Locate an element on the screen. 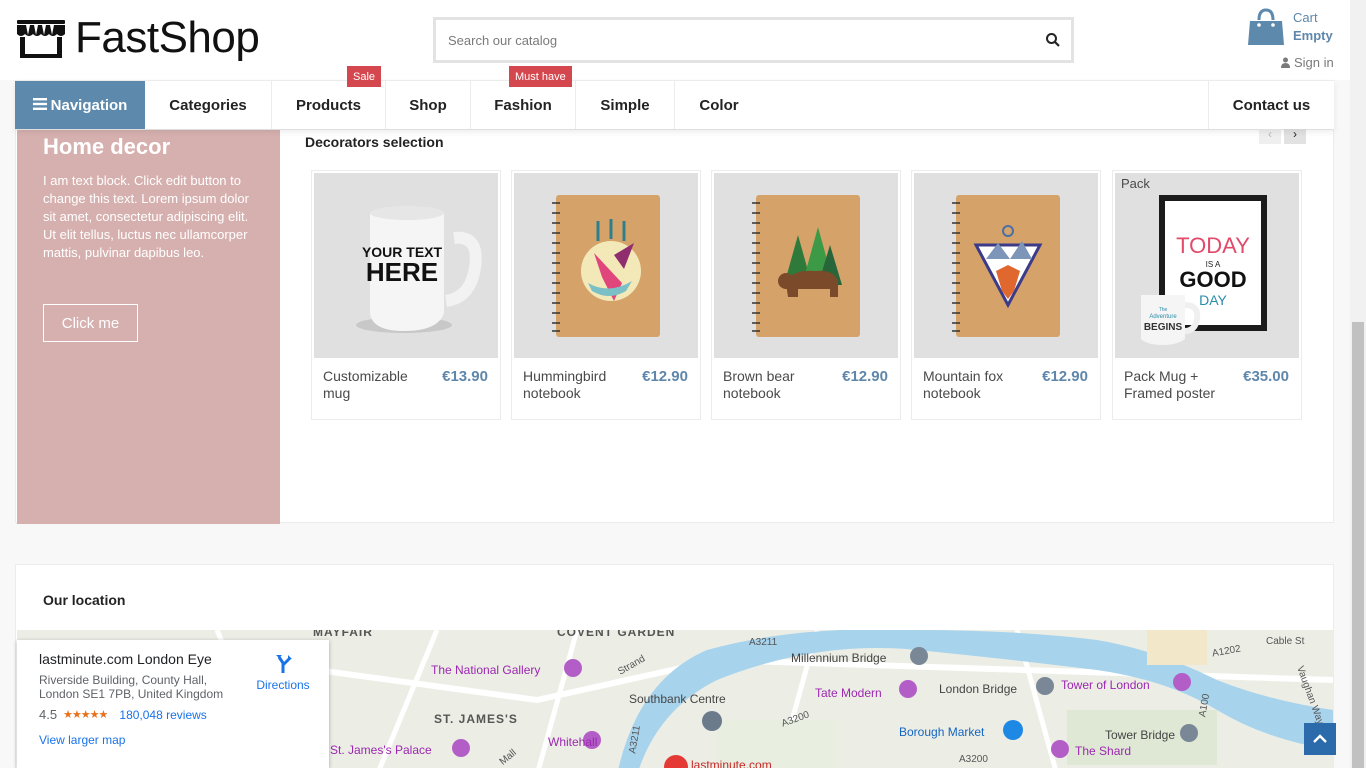 Image resolution: width=1366 pixels, height=768 pixels. nav-label: Contact us is located at coordinates (1271, 105).